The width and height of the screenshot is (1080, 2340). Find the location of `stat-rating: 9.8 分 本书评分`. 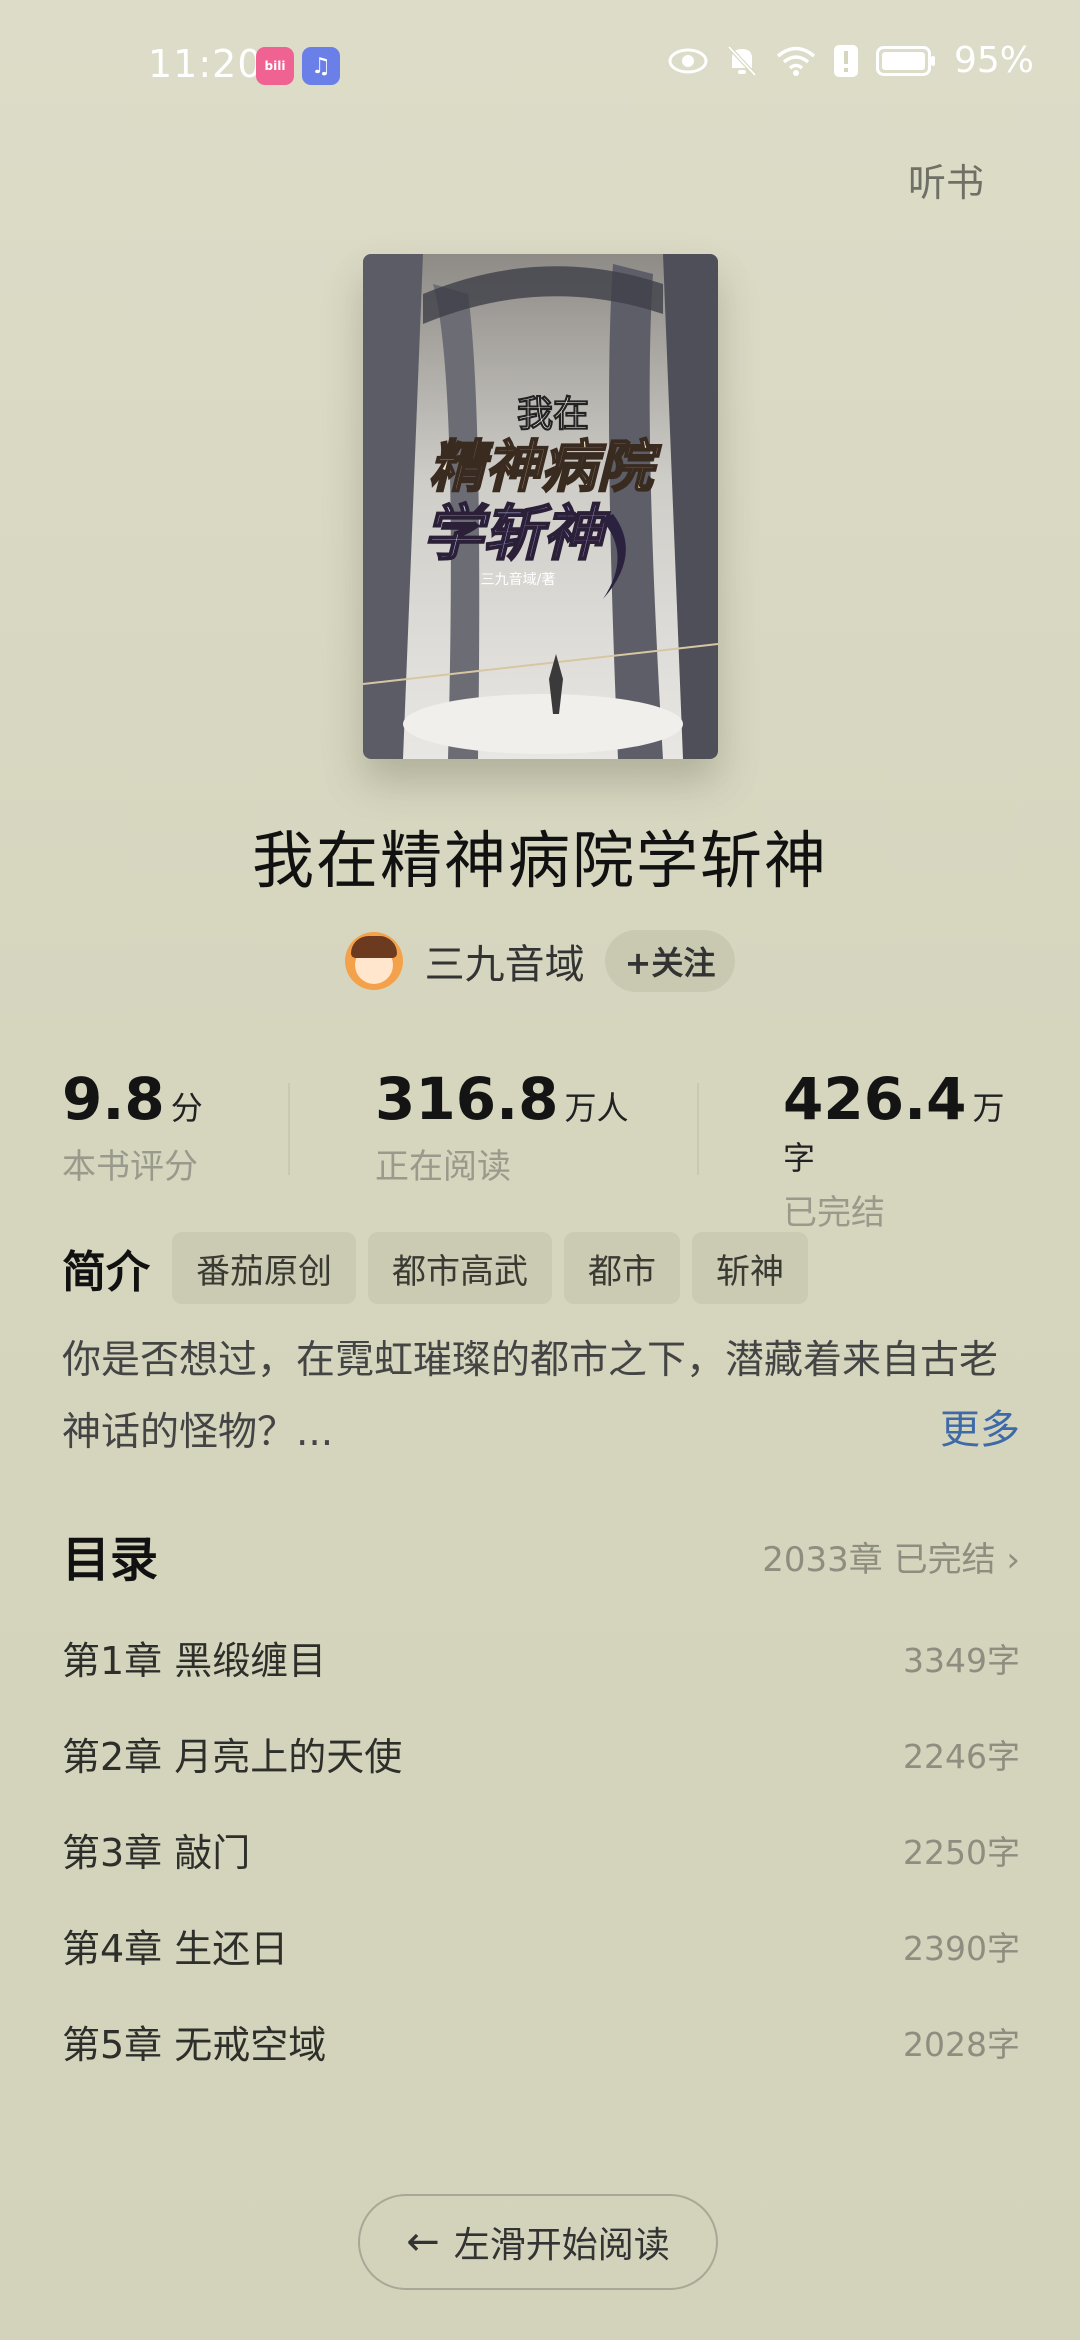

stat-rating: 9.8 分 本书评分 is located at coordinates (132, 1126).